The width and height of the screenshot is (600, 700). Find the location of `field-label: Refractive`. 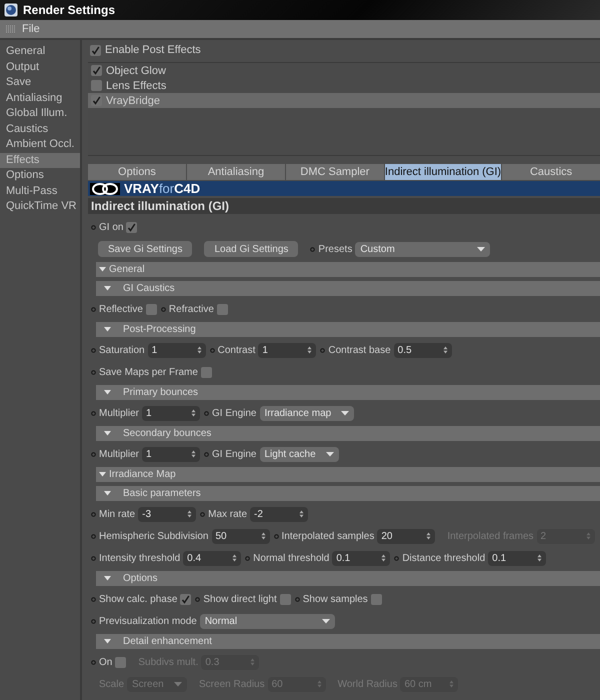

field-label: Refractive is located at coordinates (191, 309).